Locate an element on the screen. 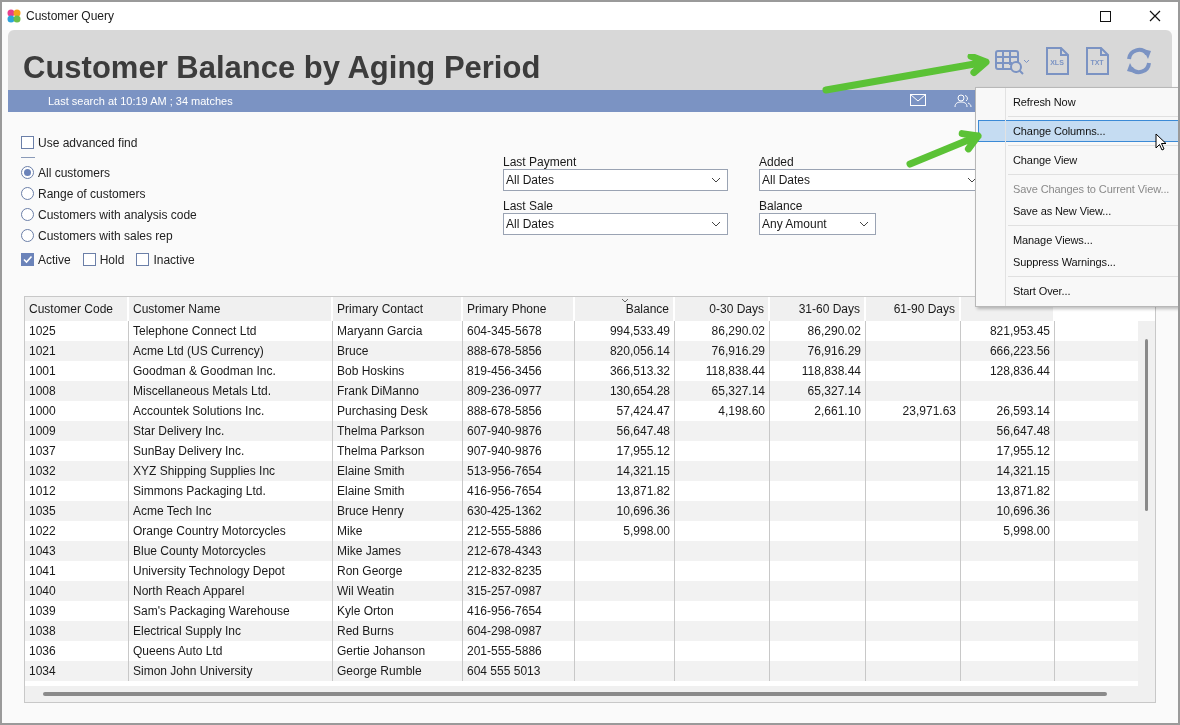  table-cell: Bruce Henry is located at coordinates (398, 511).